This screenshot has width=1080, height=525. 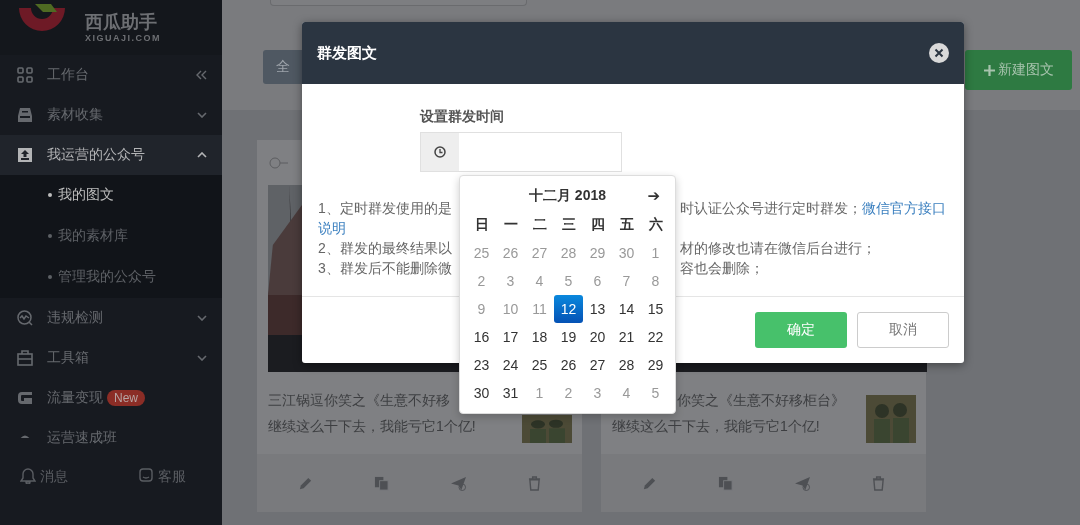 What do you see at coordinates (111, 236) in the screenshot?
I see `sub-nav-item: 我的素材库` at bounding box center [111, 236].